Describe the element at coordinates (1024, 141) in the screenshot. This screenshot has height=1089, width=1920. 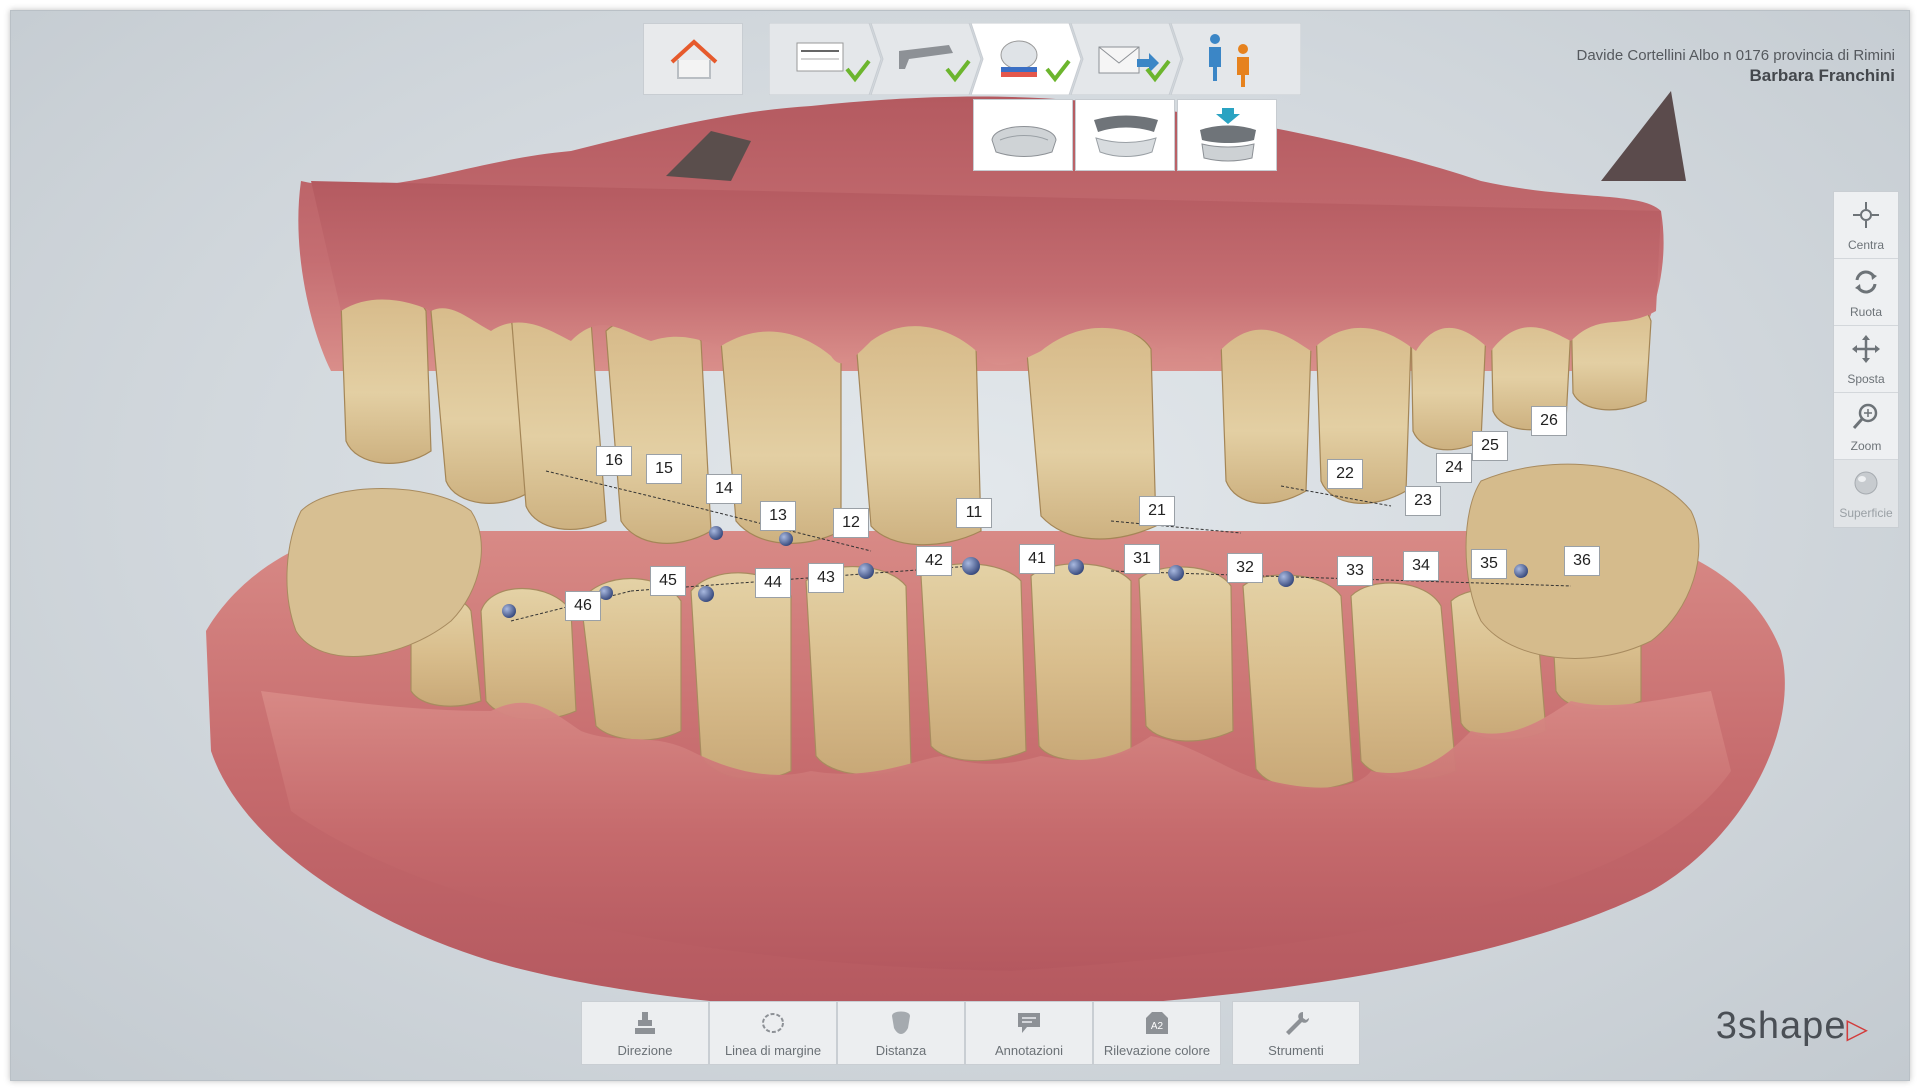
I see `upper-jaw-icon` at that location.